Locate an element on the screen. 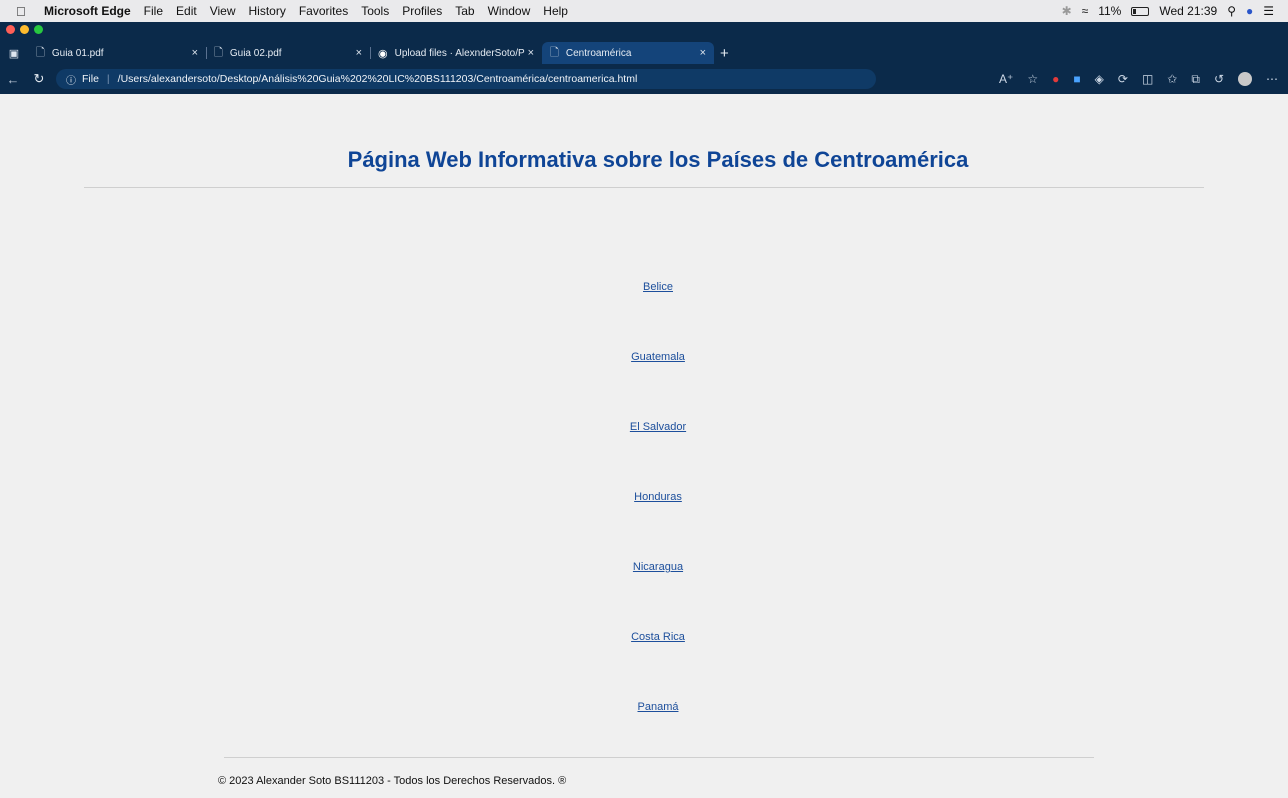 Image resolution: width=1288 pixels, height=798 pixels. extension-red-icon: ● is located at coordinates (1055, 79).